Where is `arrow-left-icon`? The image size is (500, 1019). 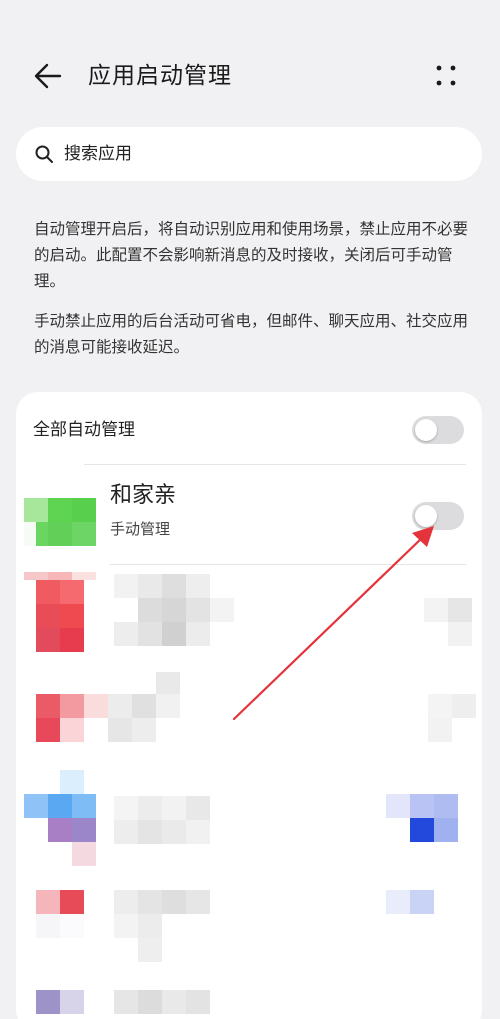
arrow-left-icon is located at coordinates (48, 76).